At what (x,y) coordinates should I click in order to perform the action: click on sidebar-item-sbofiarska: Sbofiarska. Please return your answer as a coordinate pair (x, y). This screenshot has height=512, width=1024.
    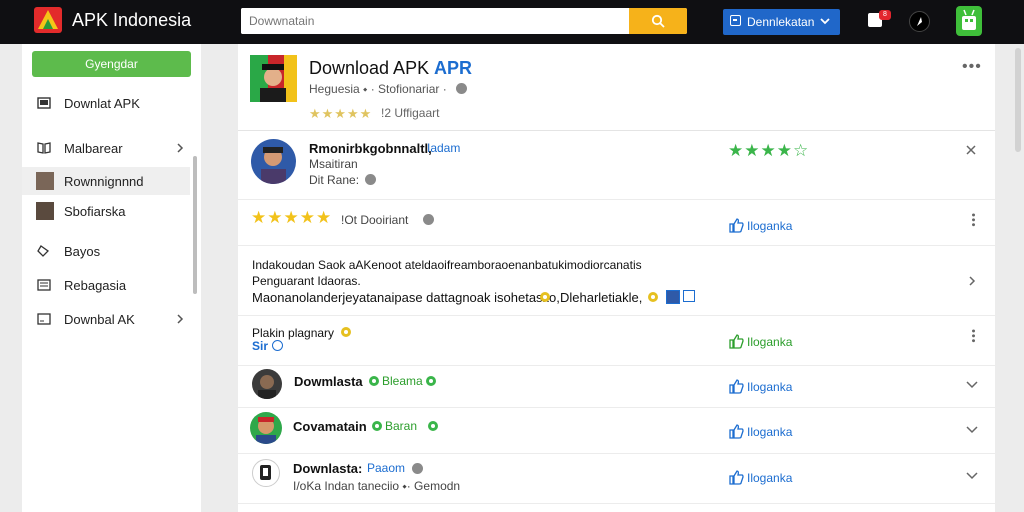
    Looking at the image, I should click on (106, 211).